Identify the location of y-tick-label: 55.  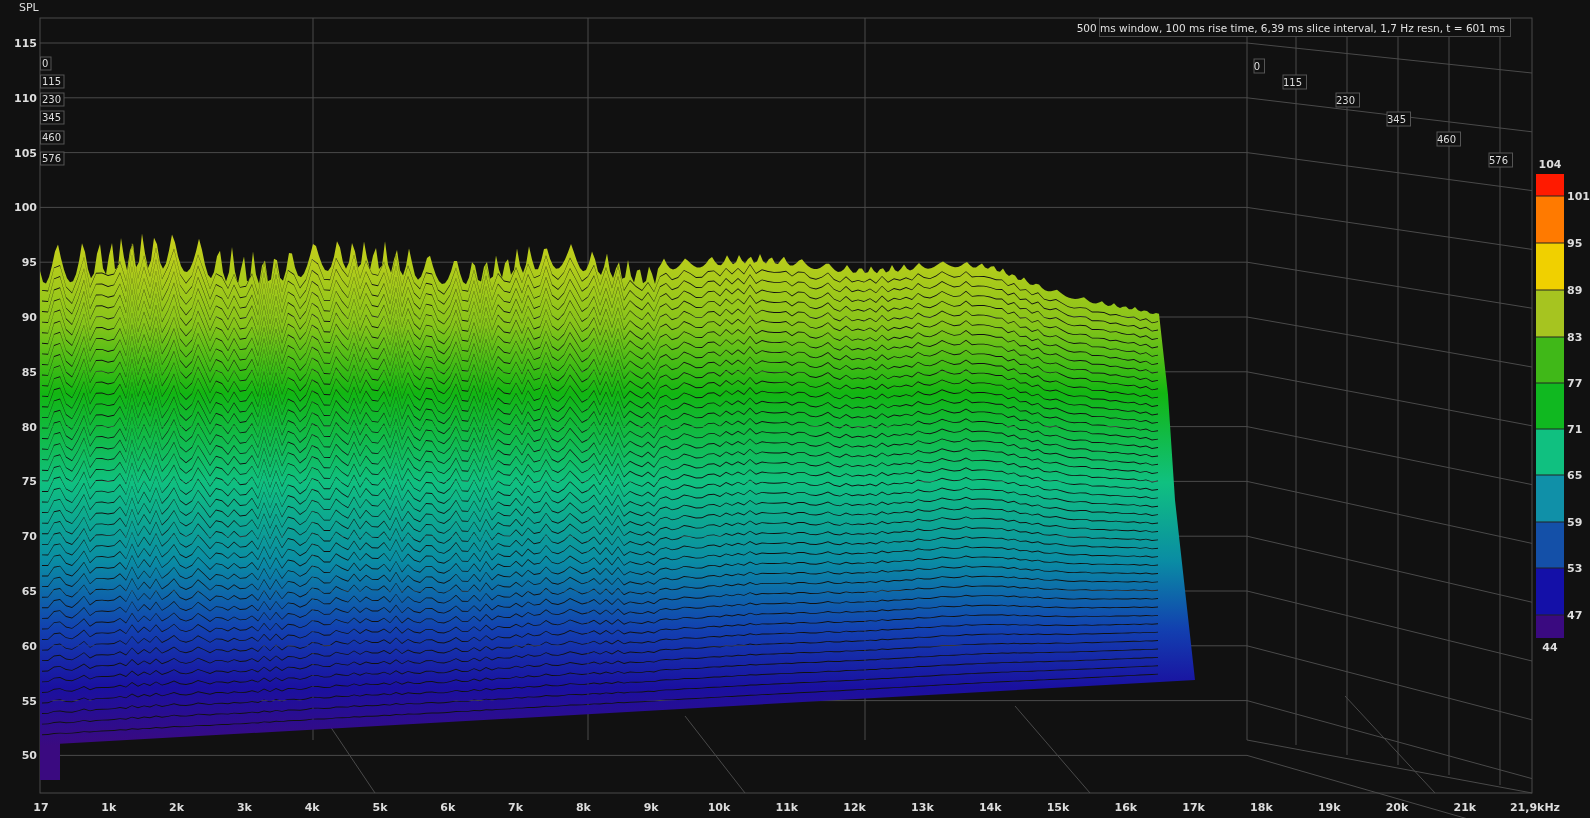
(29, 701).